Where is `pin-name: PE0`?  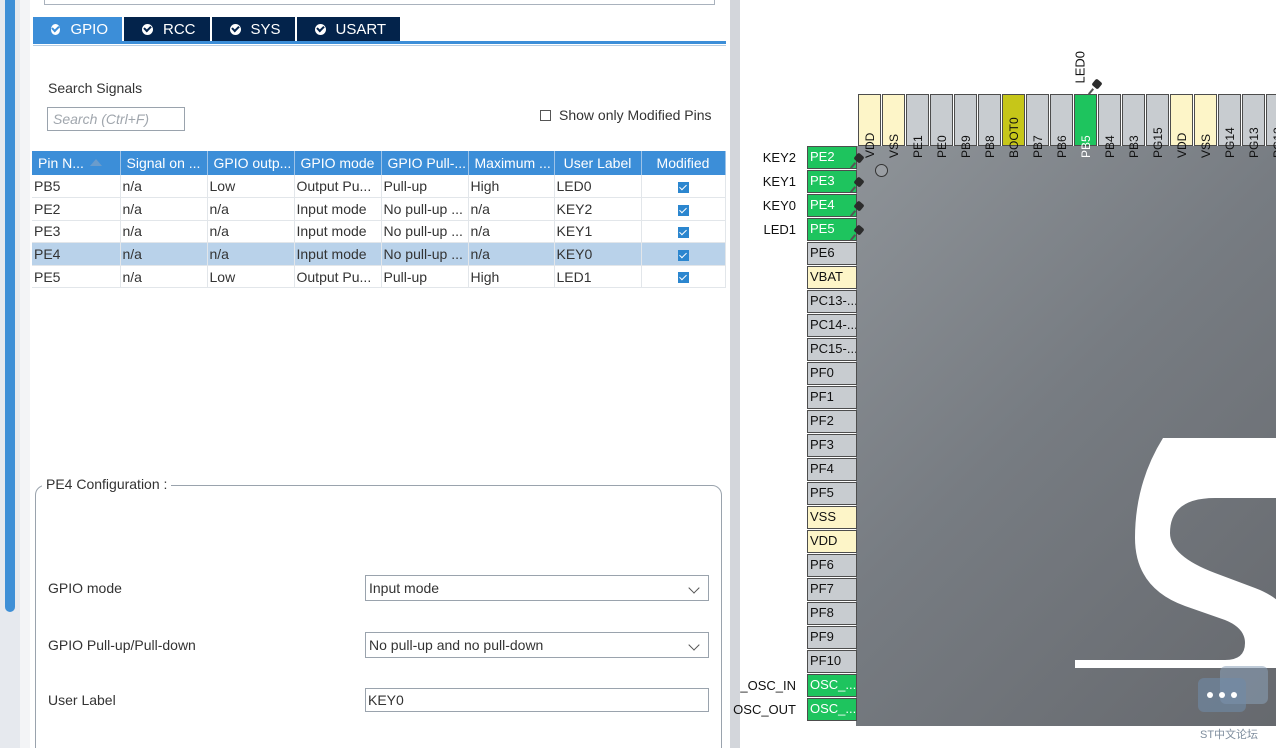
pin-name: PE0 is located at coordinates (941, 146).